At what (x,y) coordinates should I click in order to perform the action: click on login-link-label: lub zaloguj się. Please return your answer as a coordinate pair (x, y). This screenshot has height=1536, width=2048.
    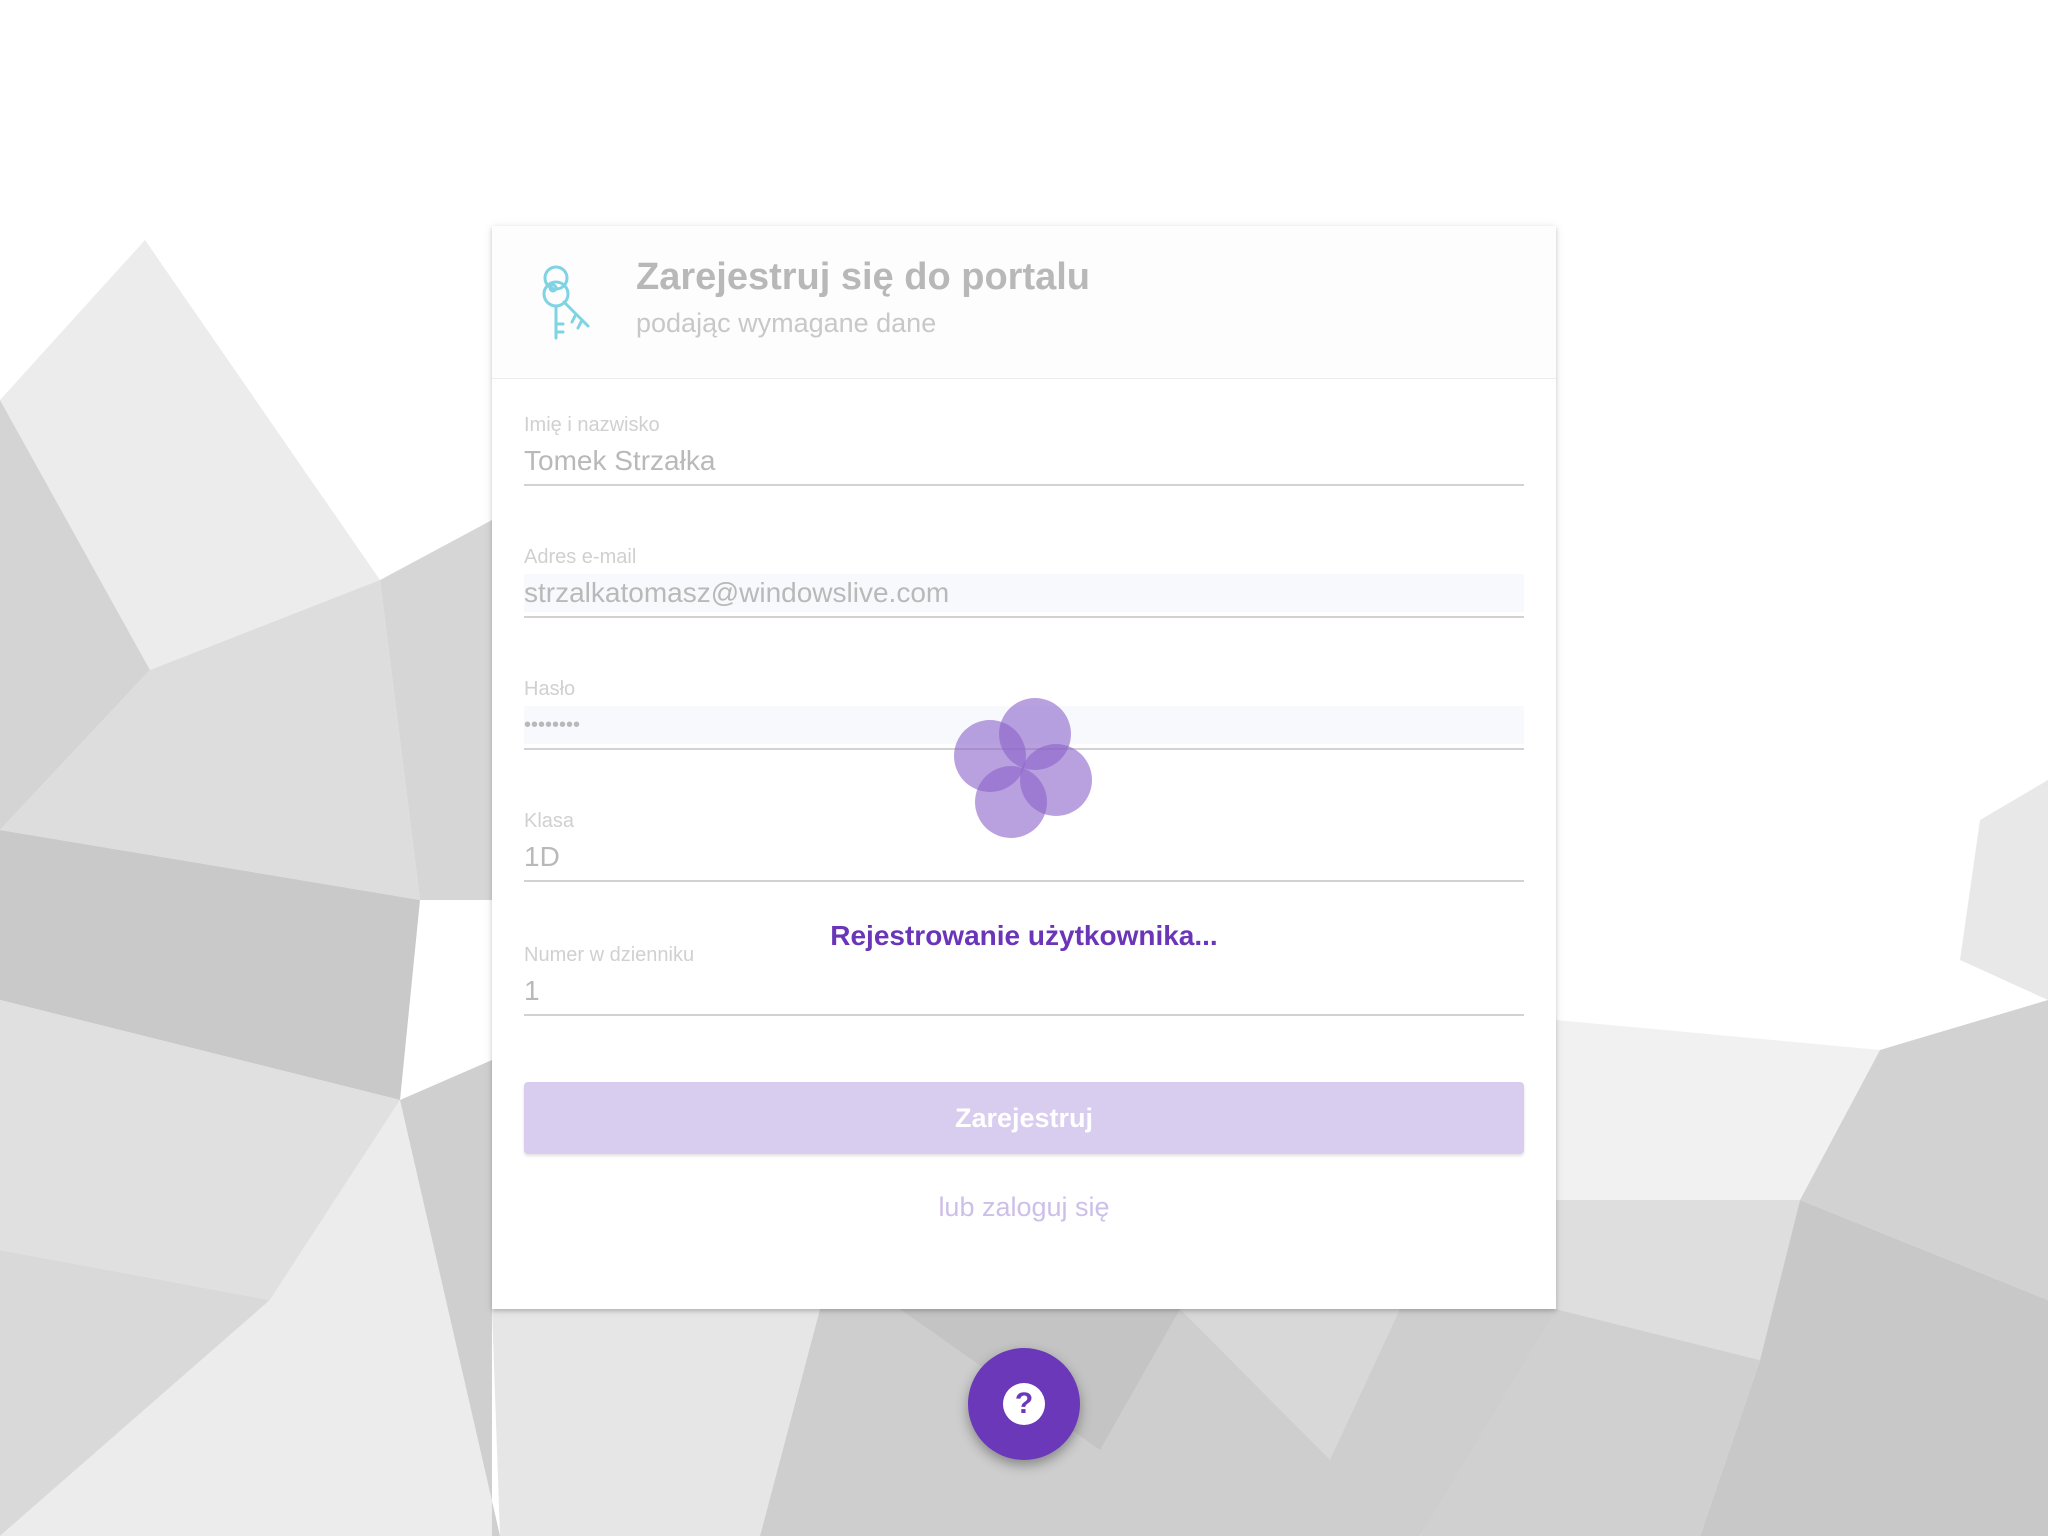
    Looking at the image, I should click on (1023, 1207).